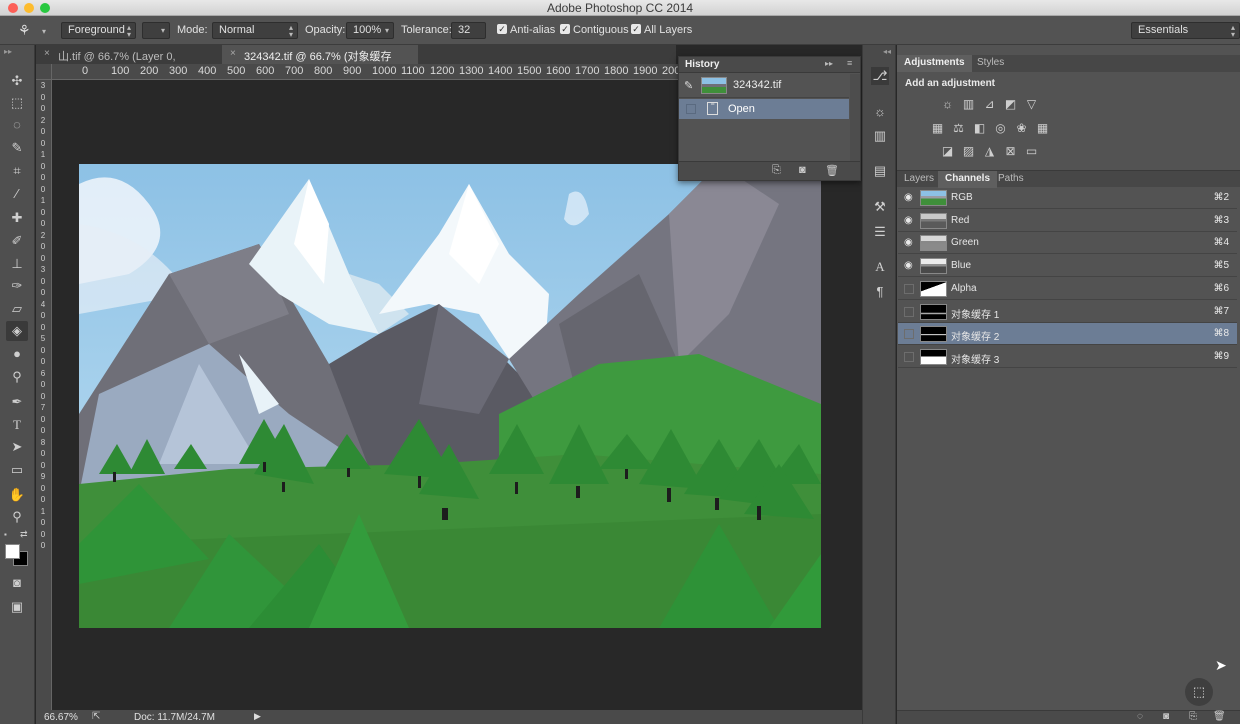  What do you see at coordinates (1010, 151) in the screenshot?
I see `selective-color-icon: ⊠` at bounding box center [1010, 151].